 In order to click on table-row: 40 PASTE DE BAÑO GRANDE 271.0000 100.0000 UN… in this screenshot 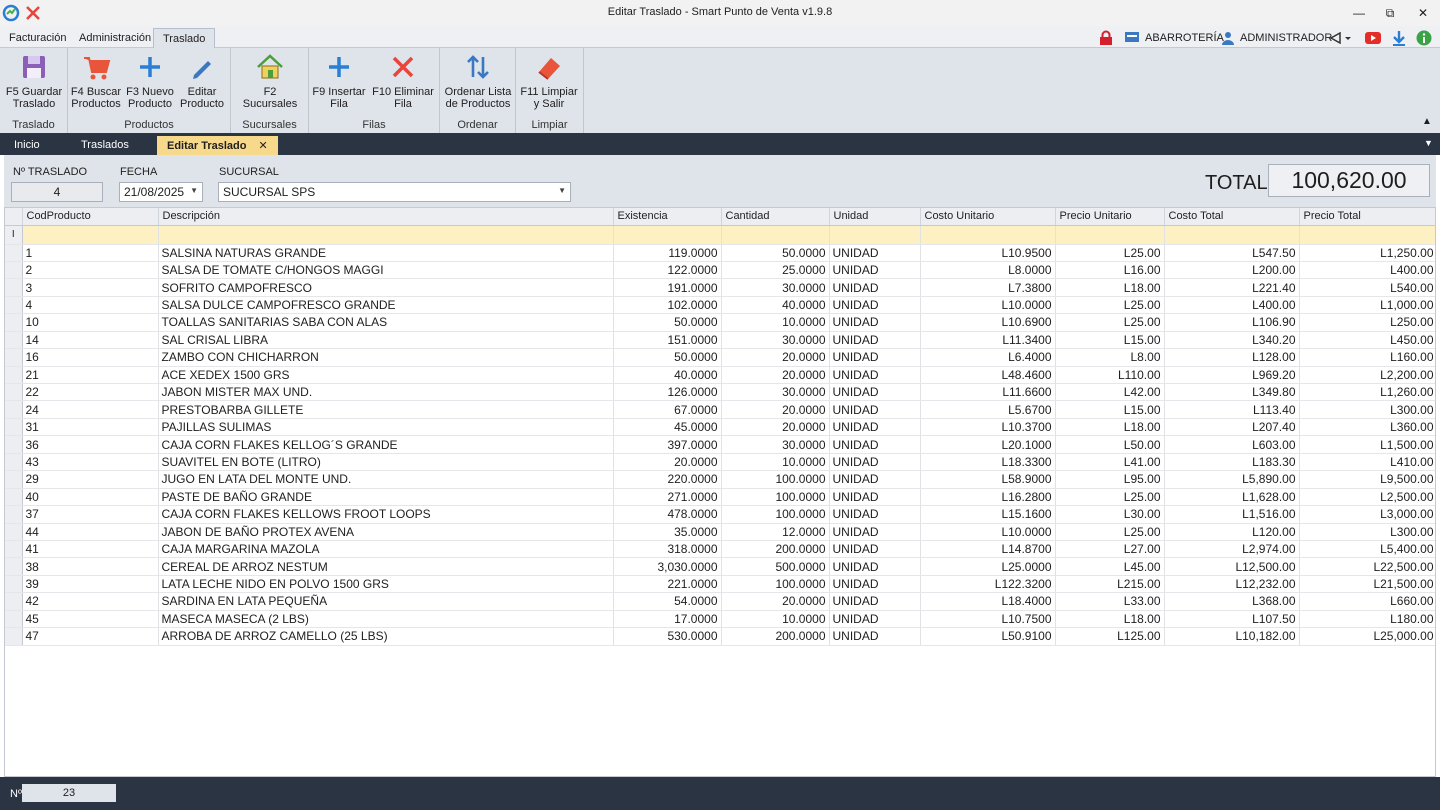, I will do `click(720, 497)`.